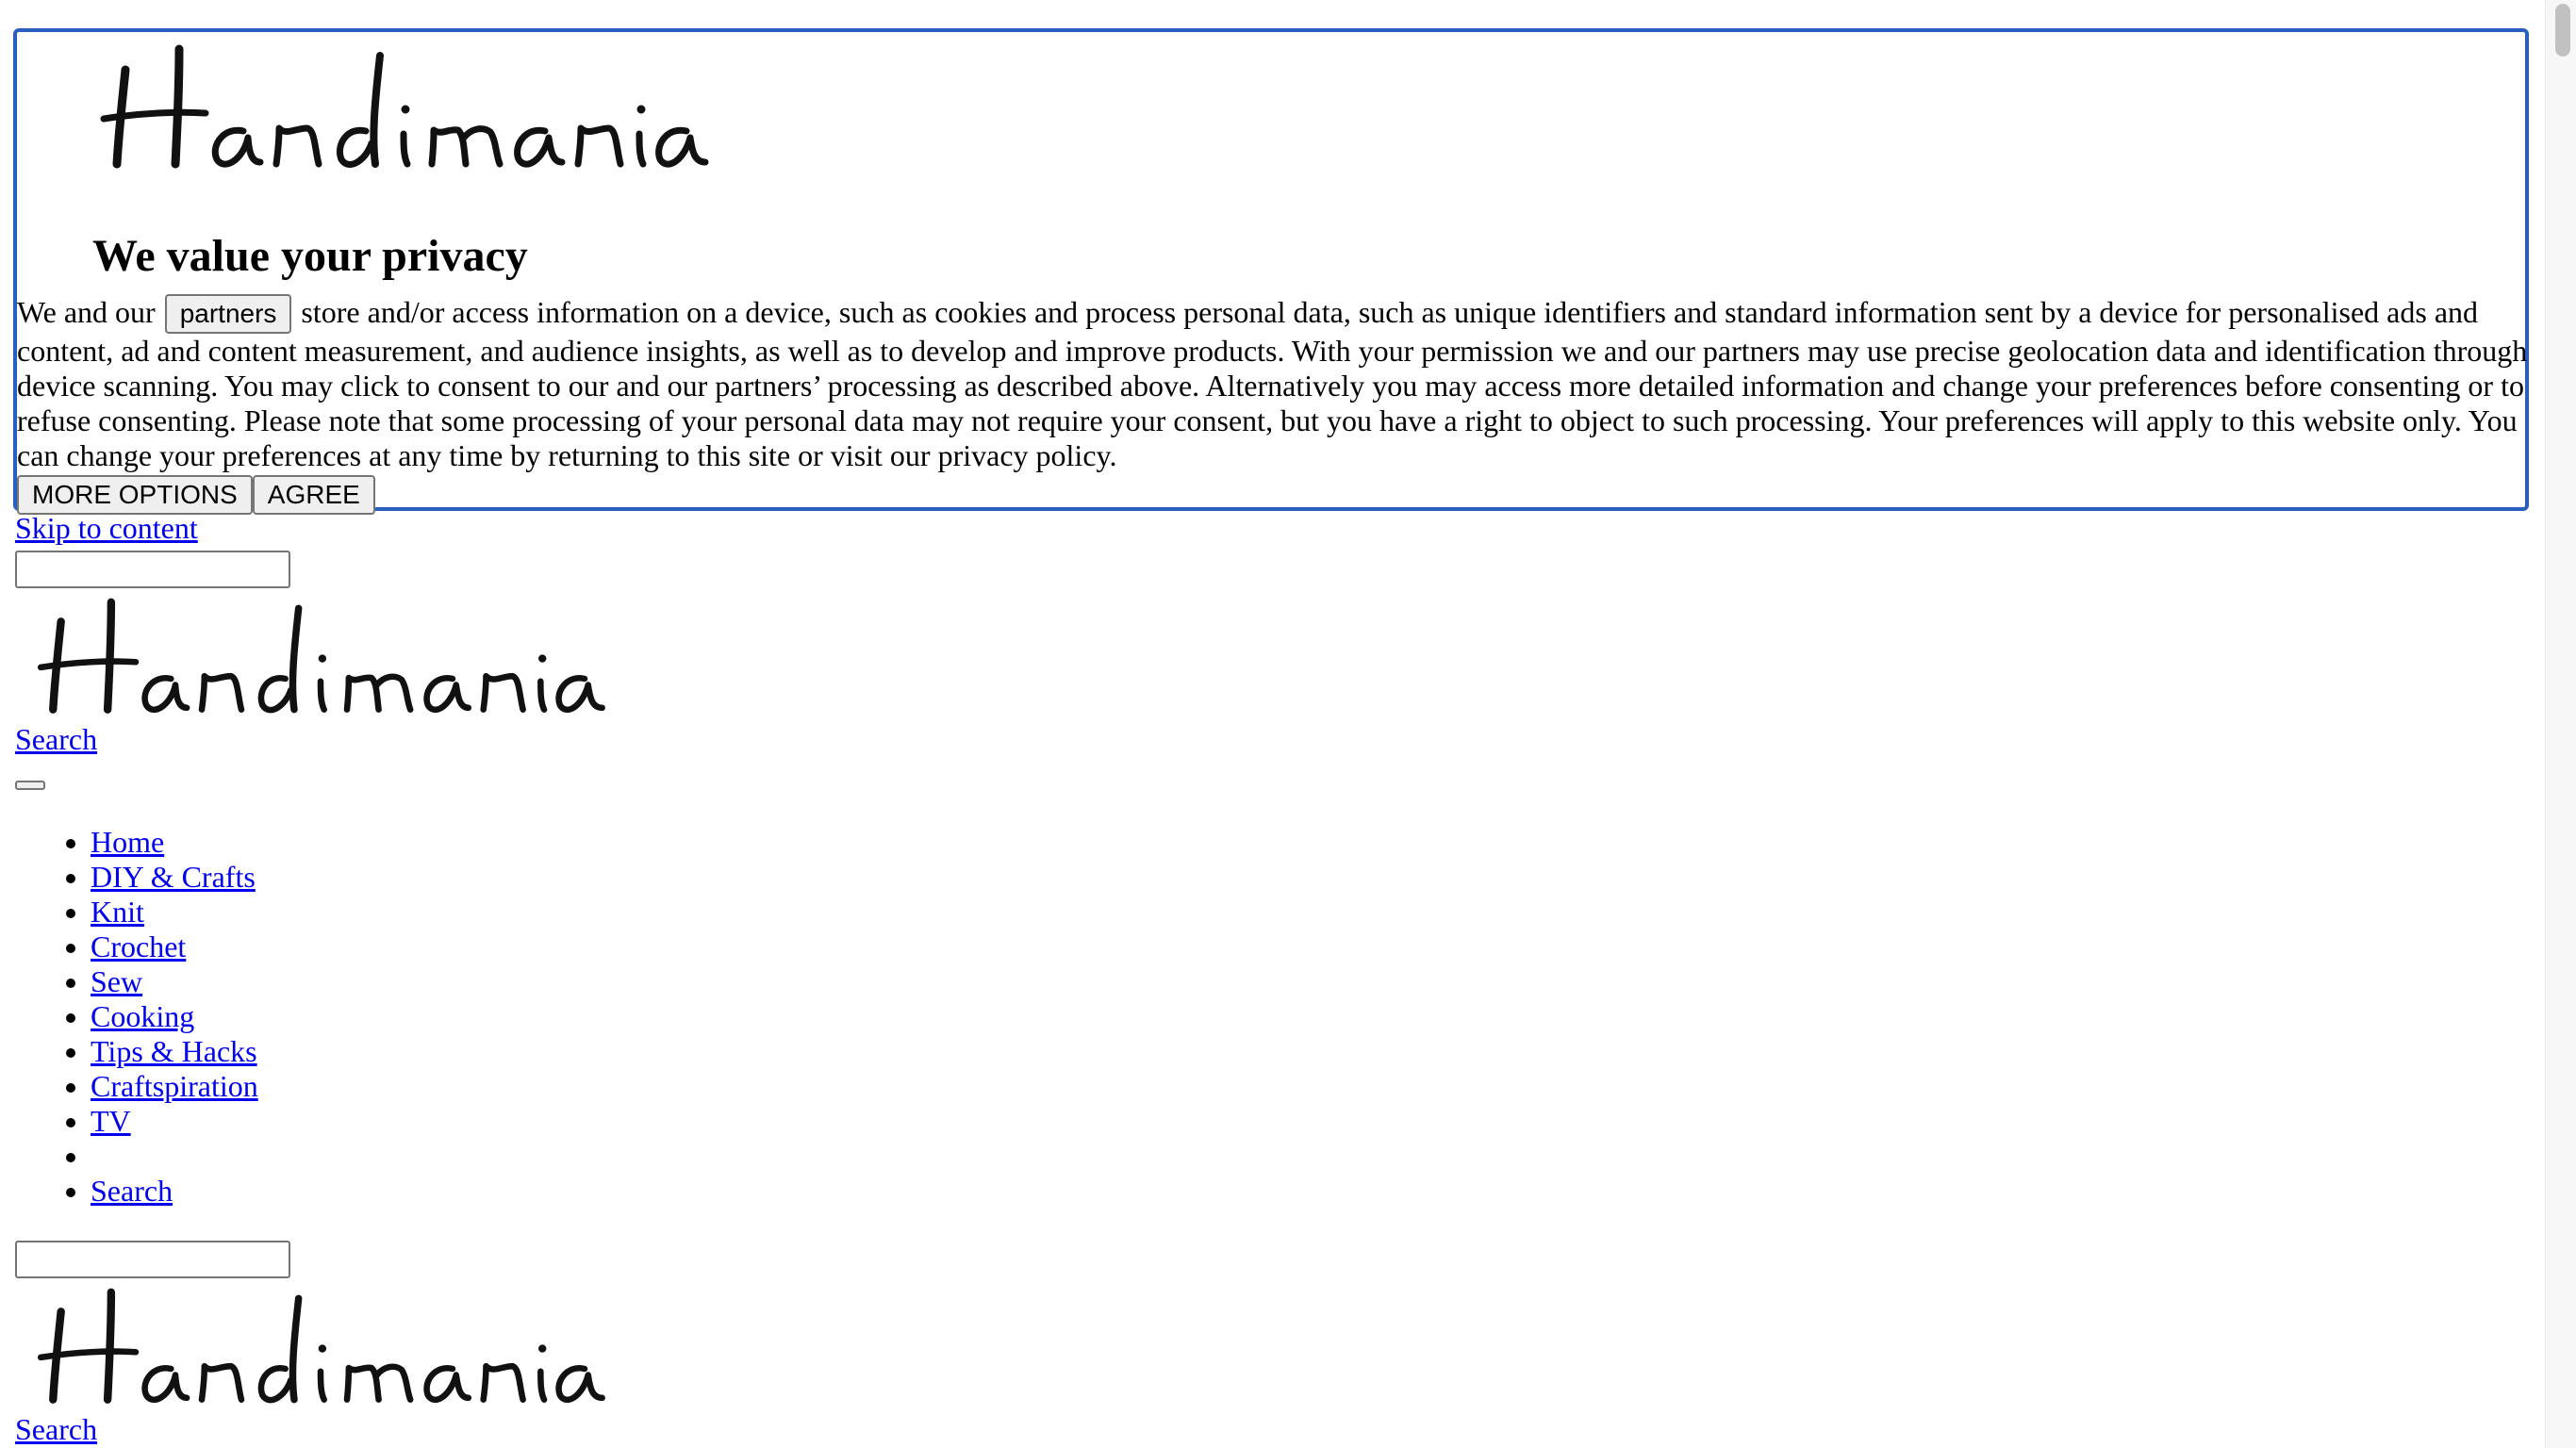 This screenshot has width=2576, height=1448. Describe the element at coordinates (142, 1016) in the screenshot. I see `nav-link-cooking: Cooking` at that location.